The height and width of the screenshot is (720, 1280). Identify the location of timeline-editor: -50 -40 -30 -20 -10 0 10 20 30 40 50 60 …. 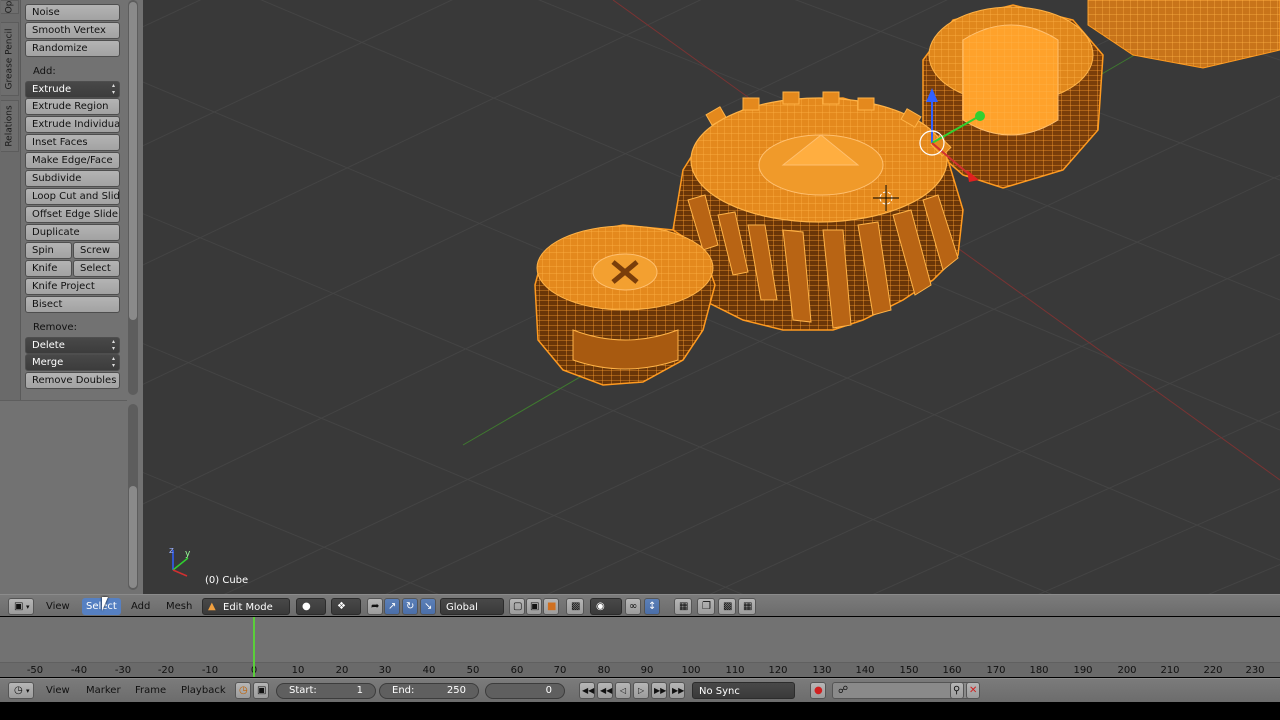
(640, 647).